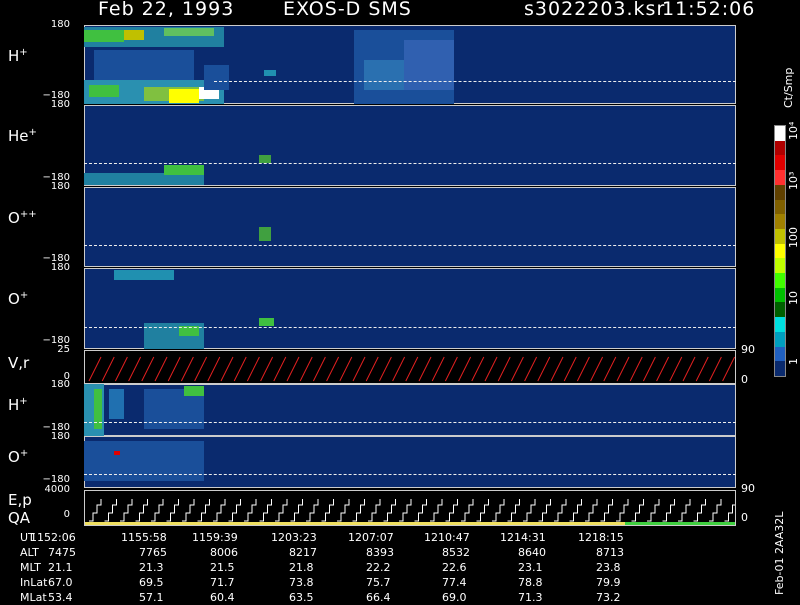  Describe the element at coordinates (301, 597) in the screenshot. I see `ephemeris-value: 63.5` at that location.